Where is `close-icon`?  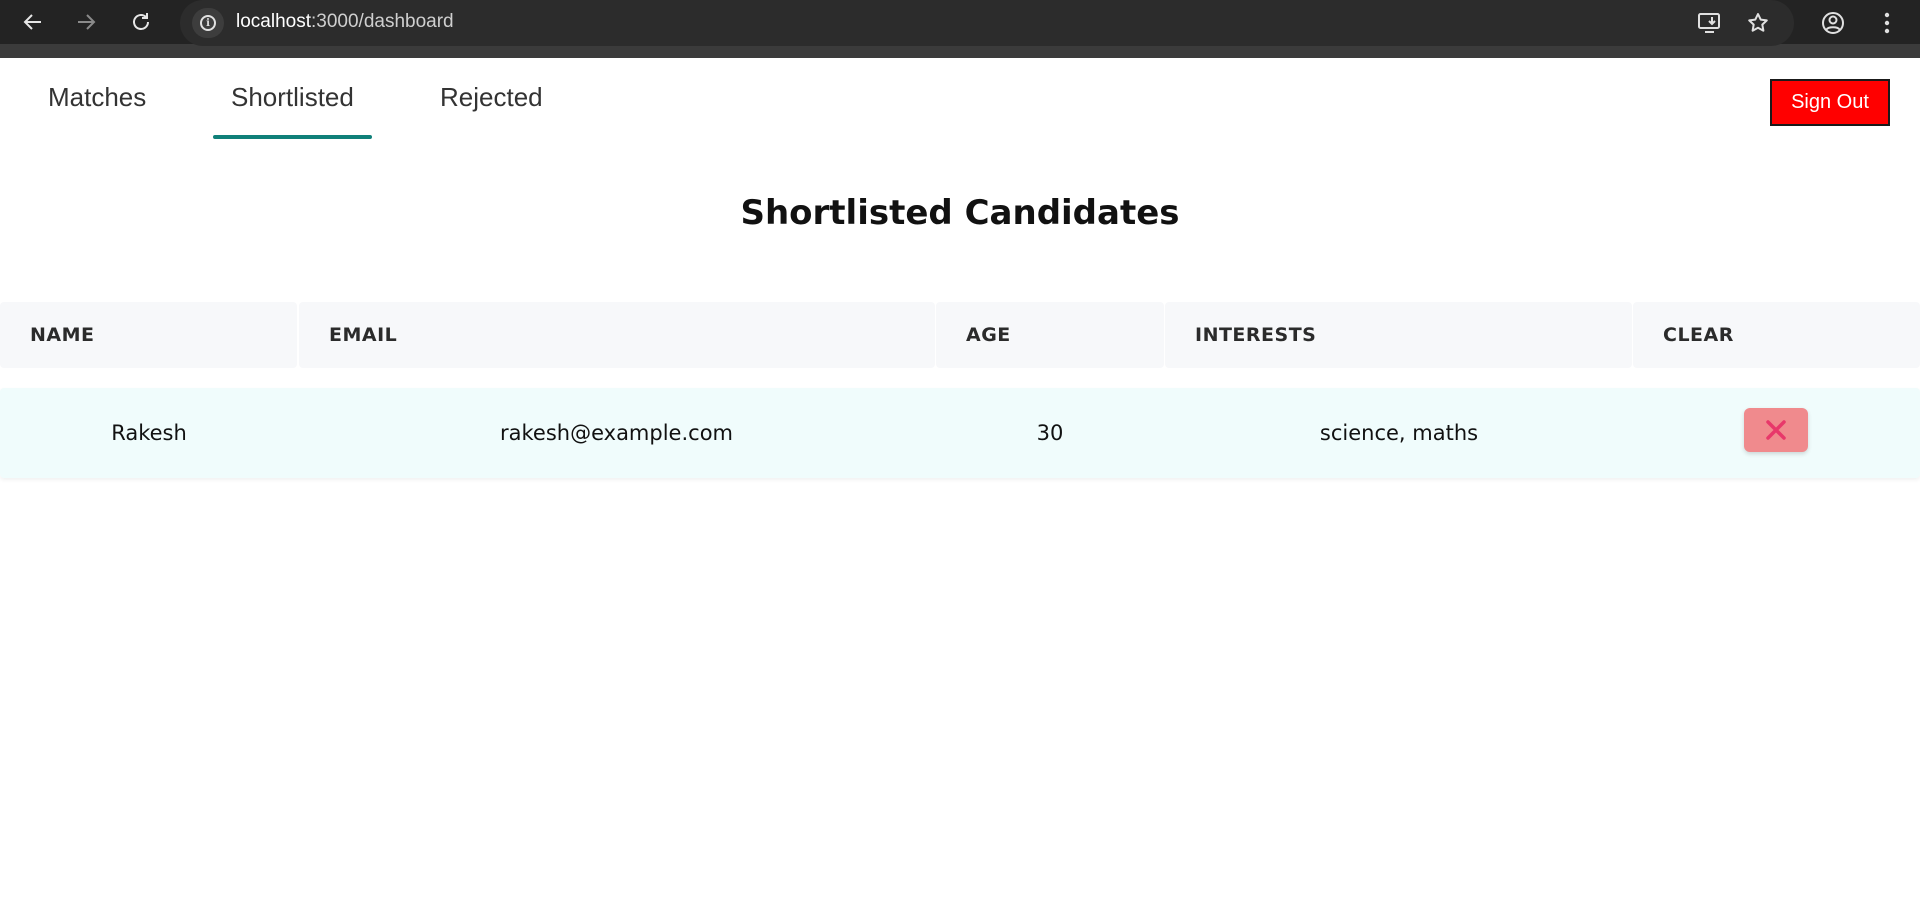 close-icon is located at coordinates (1776, 430).